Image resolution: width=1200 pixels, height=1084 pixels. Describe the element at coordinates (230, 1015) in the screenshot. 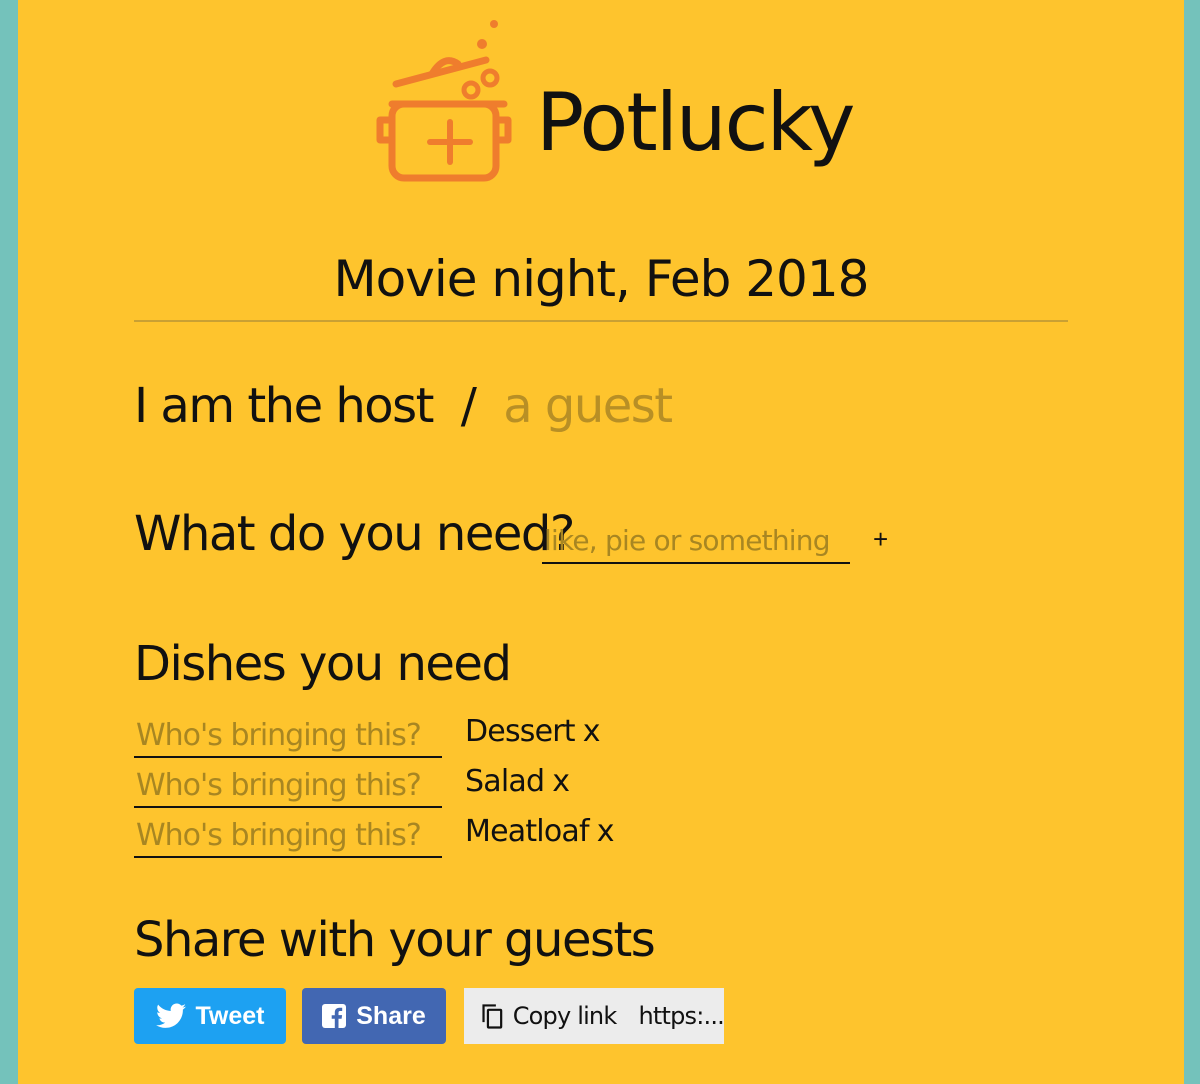

I see `tweet-label: Tweet` at that location.